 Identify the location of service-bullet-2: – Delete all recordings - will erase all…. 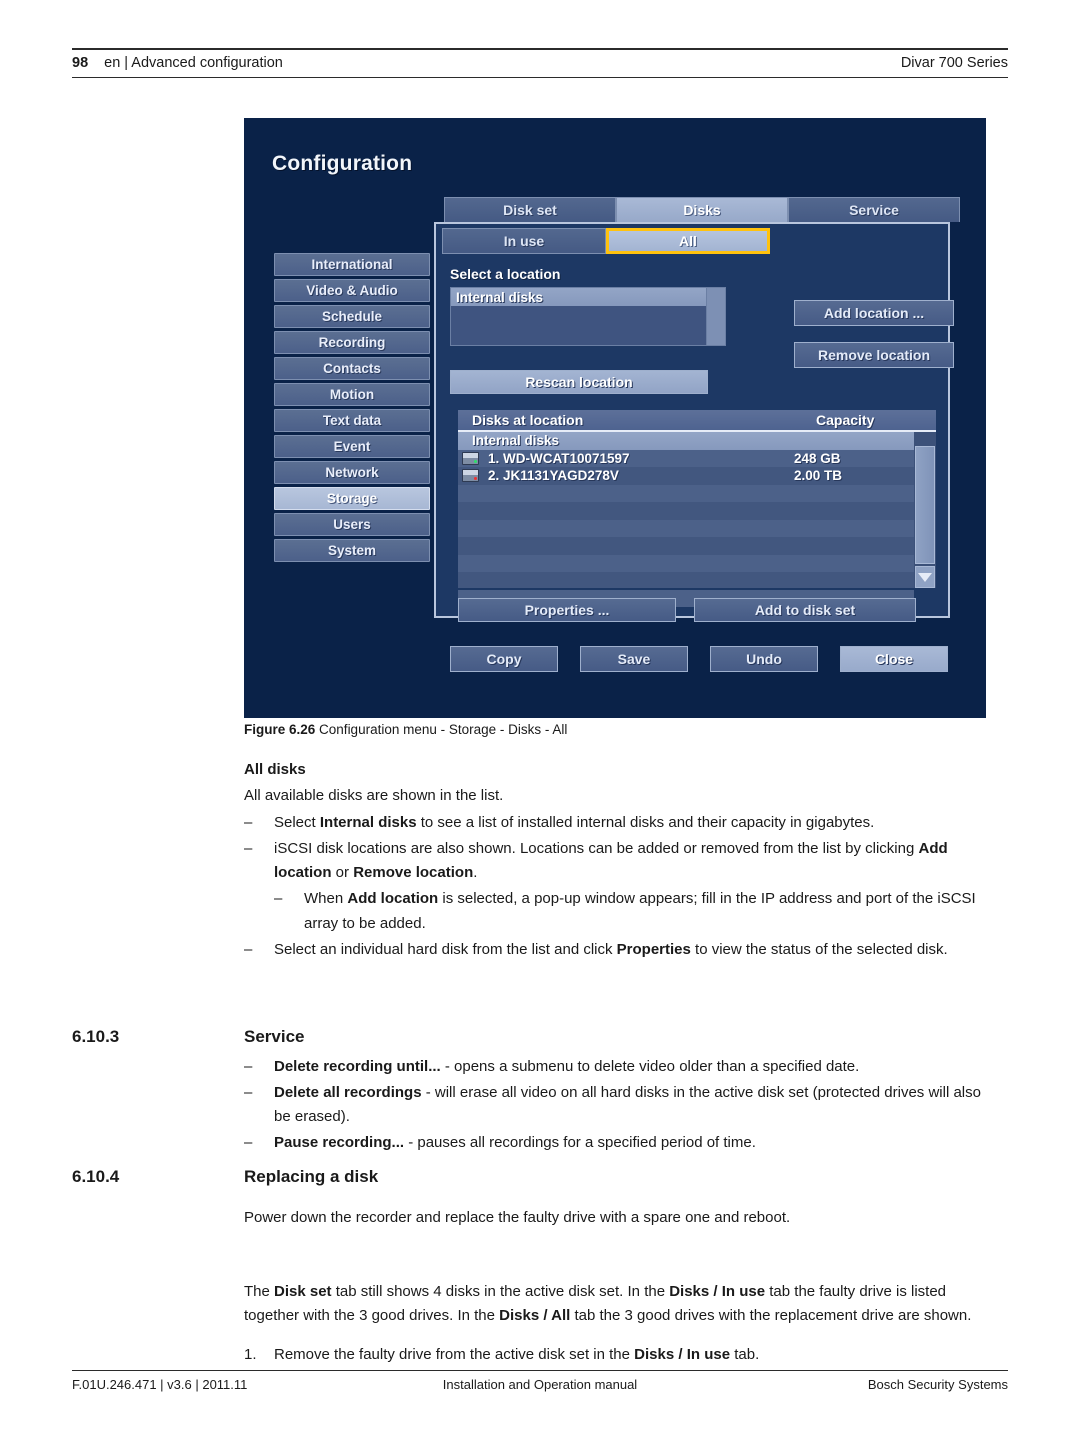
(616, 1105).